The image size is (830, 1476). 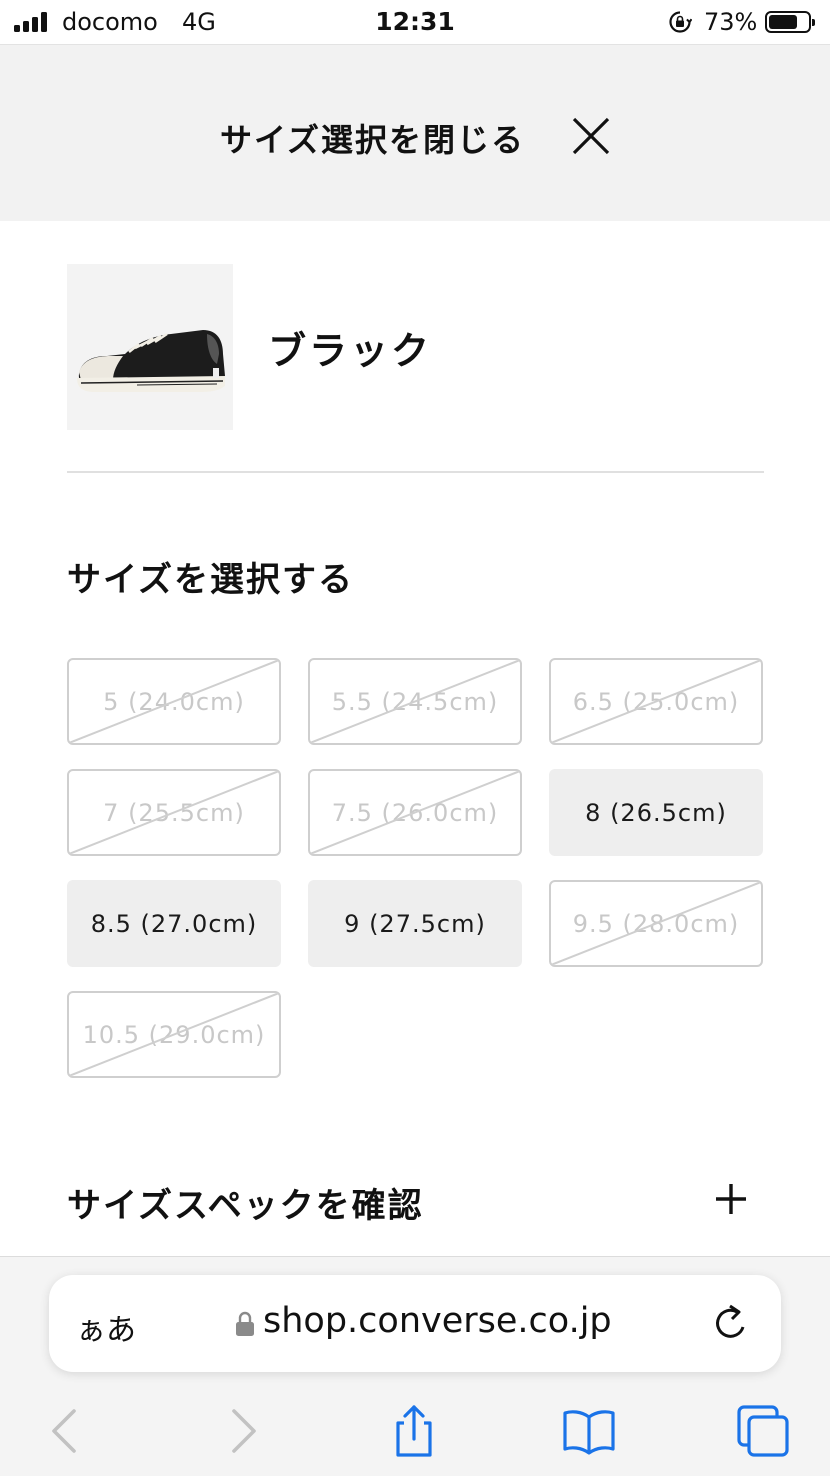 I want to click on browser-toolbar: ぁあ shop.converse.co.jp, so click(x=415, y=1366).